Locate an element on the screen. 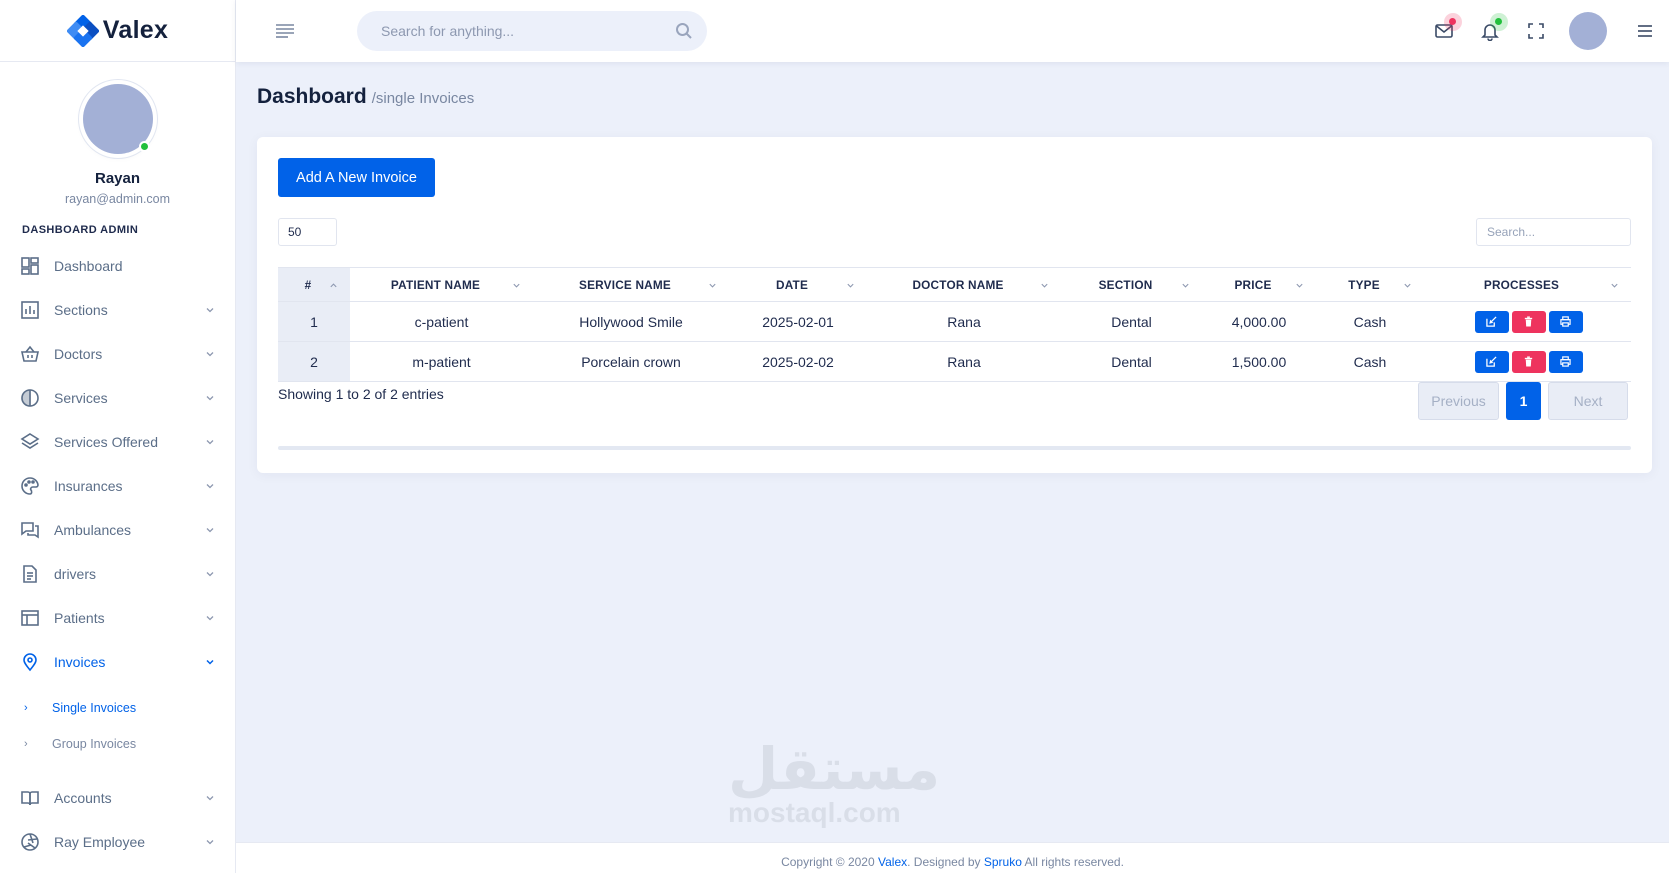 Image resolution: width=1669 pixels, height=873 pixels. trash-icon is located at coordinates (1528, 321).